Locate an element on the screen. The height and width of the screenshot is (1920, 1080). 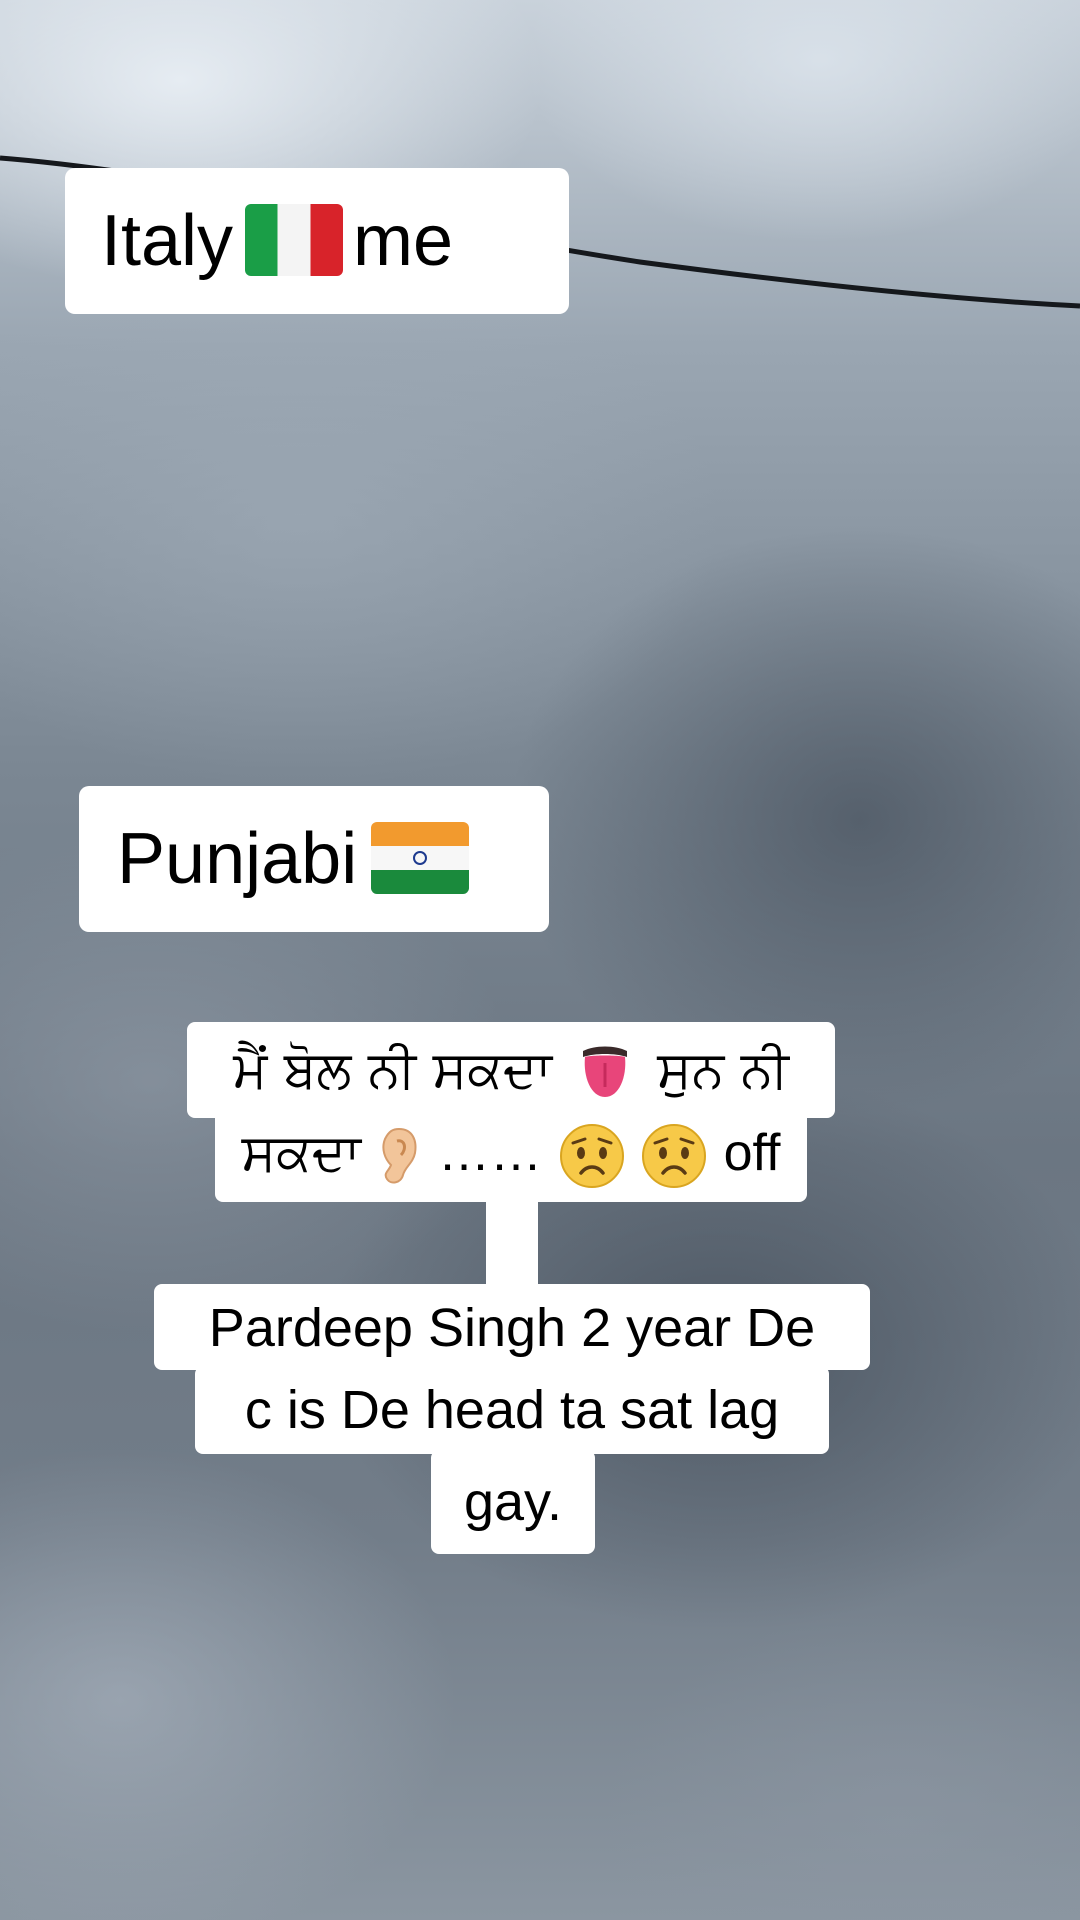
caption-italy-suffix: me is located at coordinates (403, 241).